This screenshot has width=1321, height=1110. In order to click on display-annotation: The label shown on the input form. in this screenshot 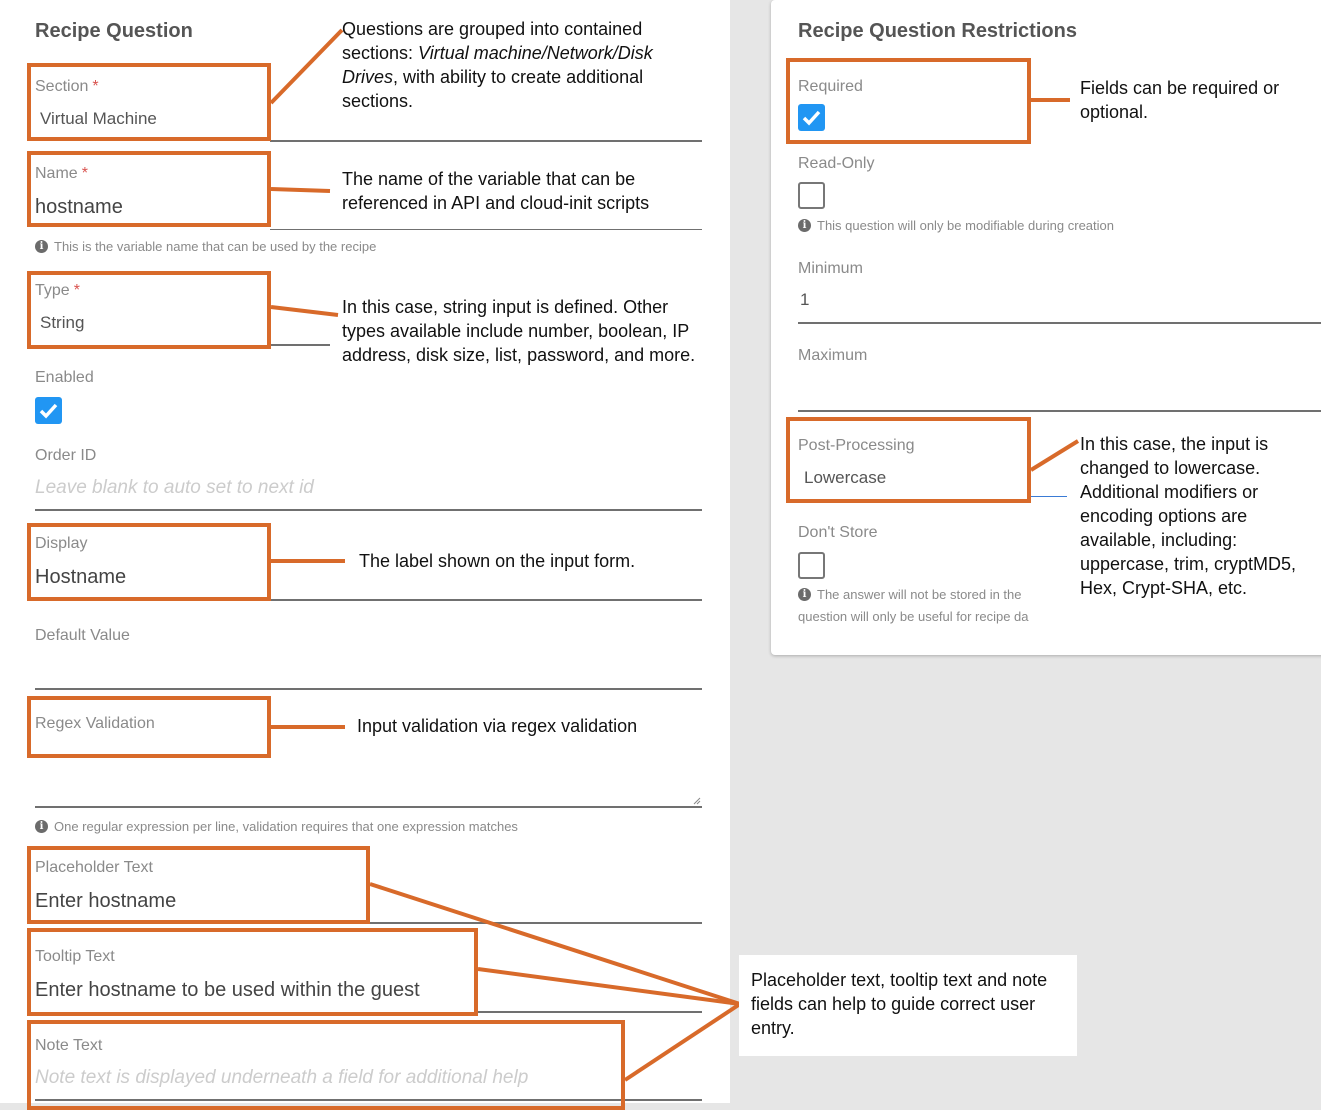, I will do `click(497, 561)`.